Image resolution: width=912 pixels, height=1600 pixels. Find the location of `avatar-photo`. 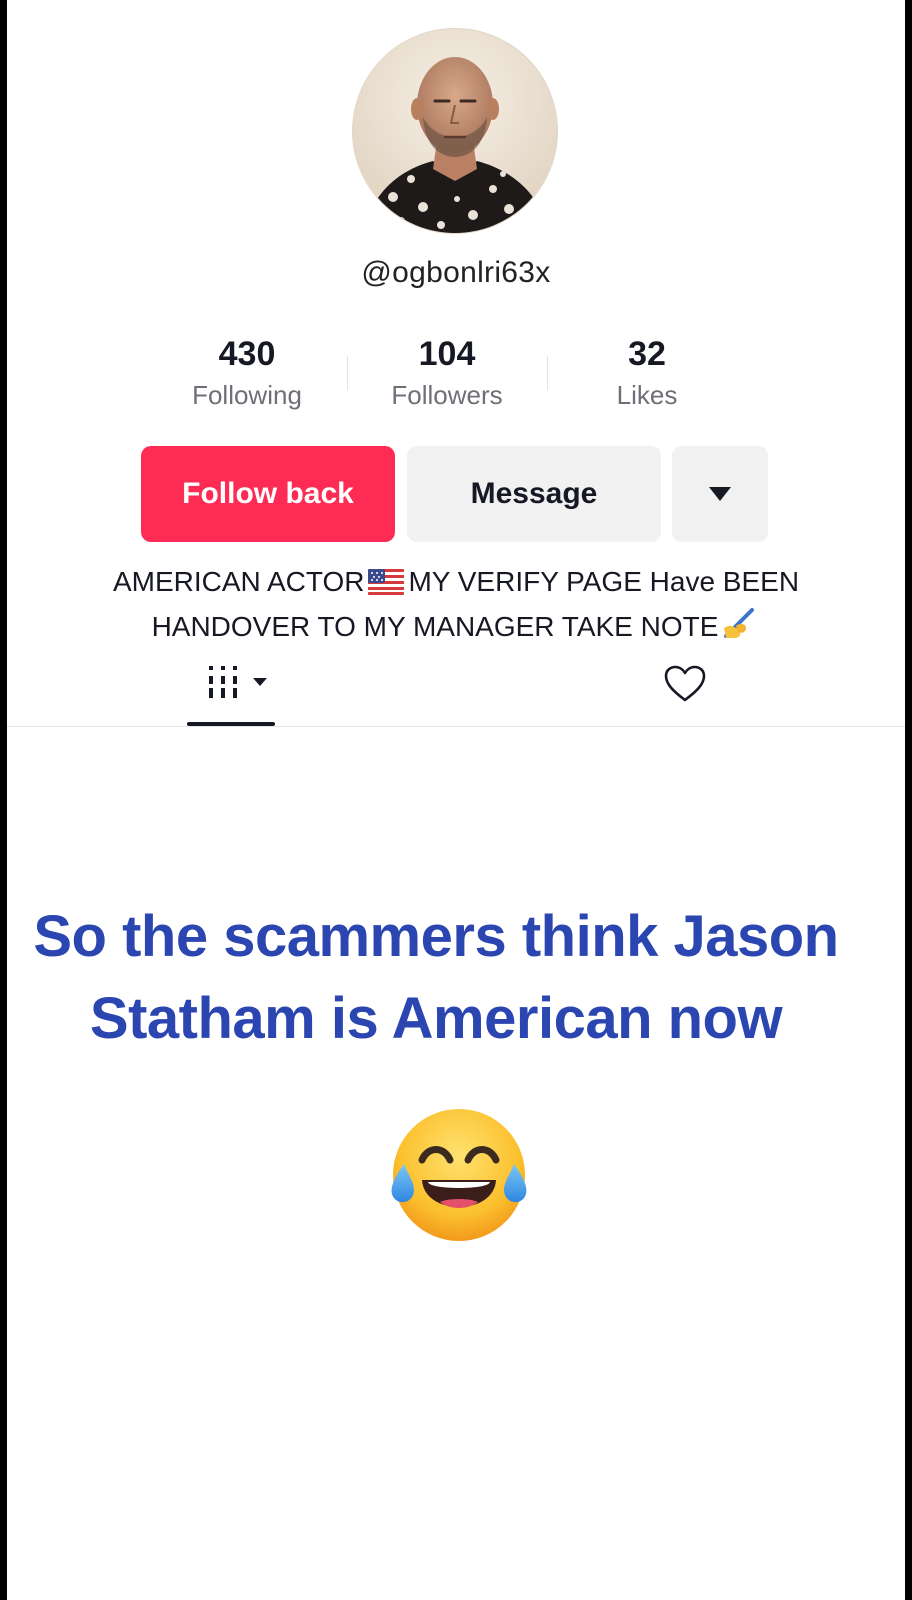

avatar-photo is located at coordinates (455, 131).